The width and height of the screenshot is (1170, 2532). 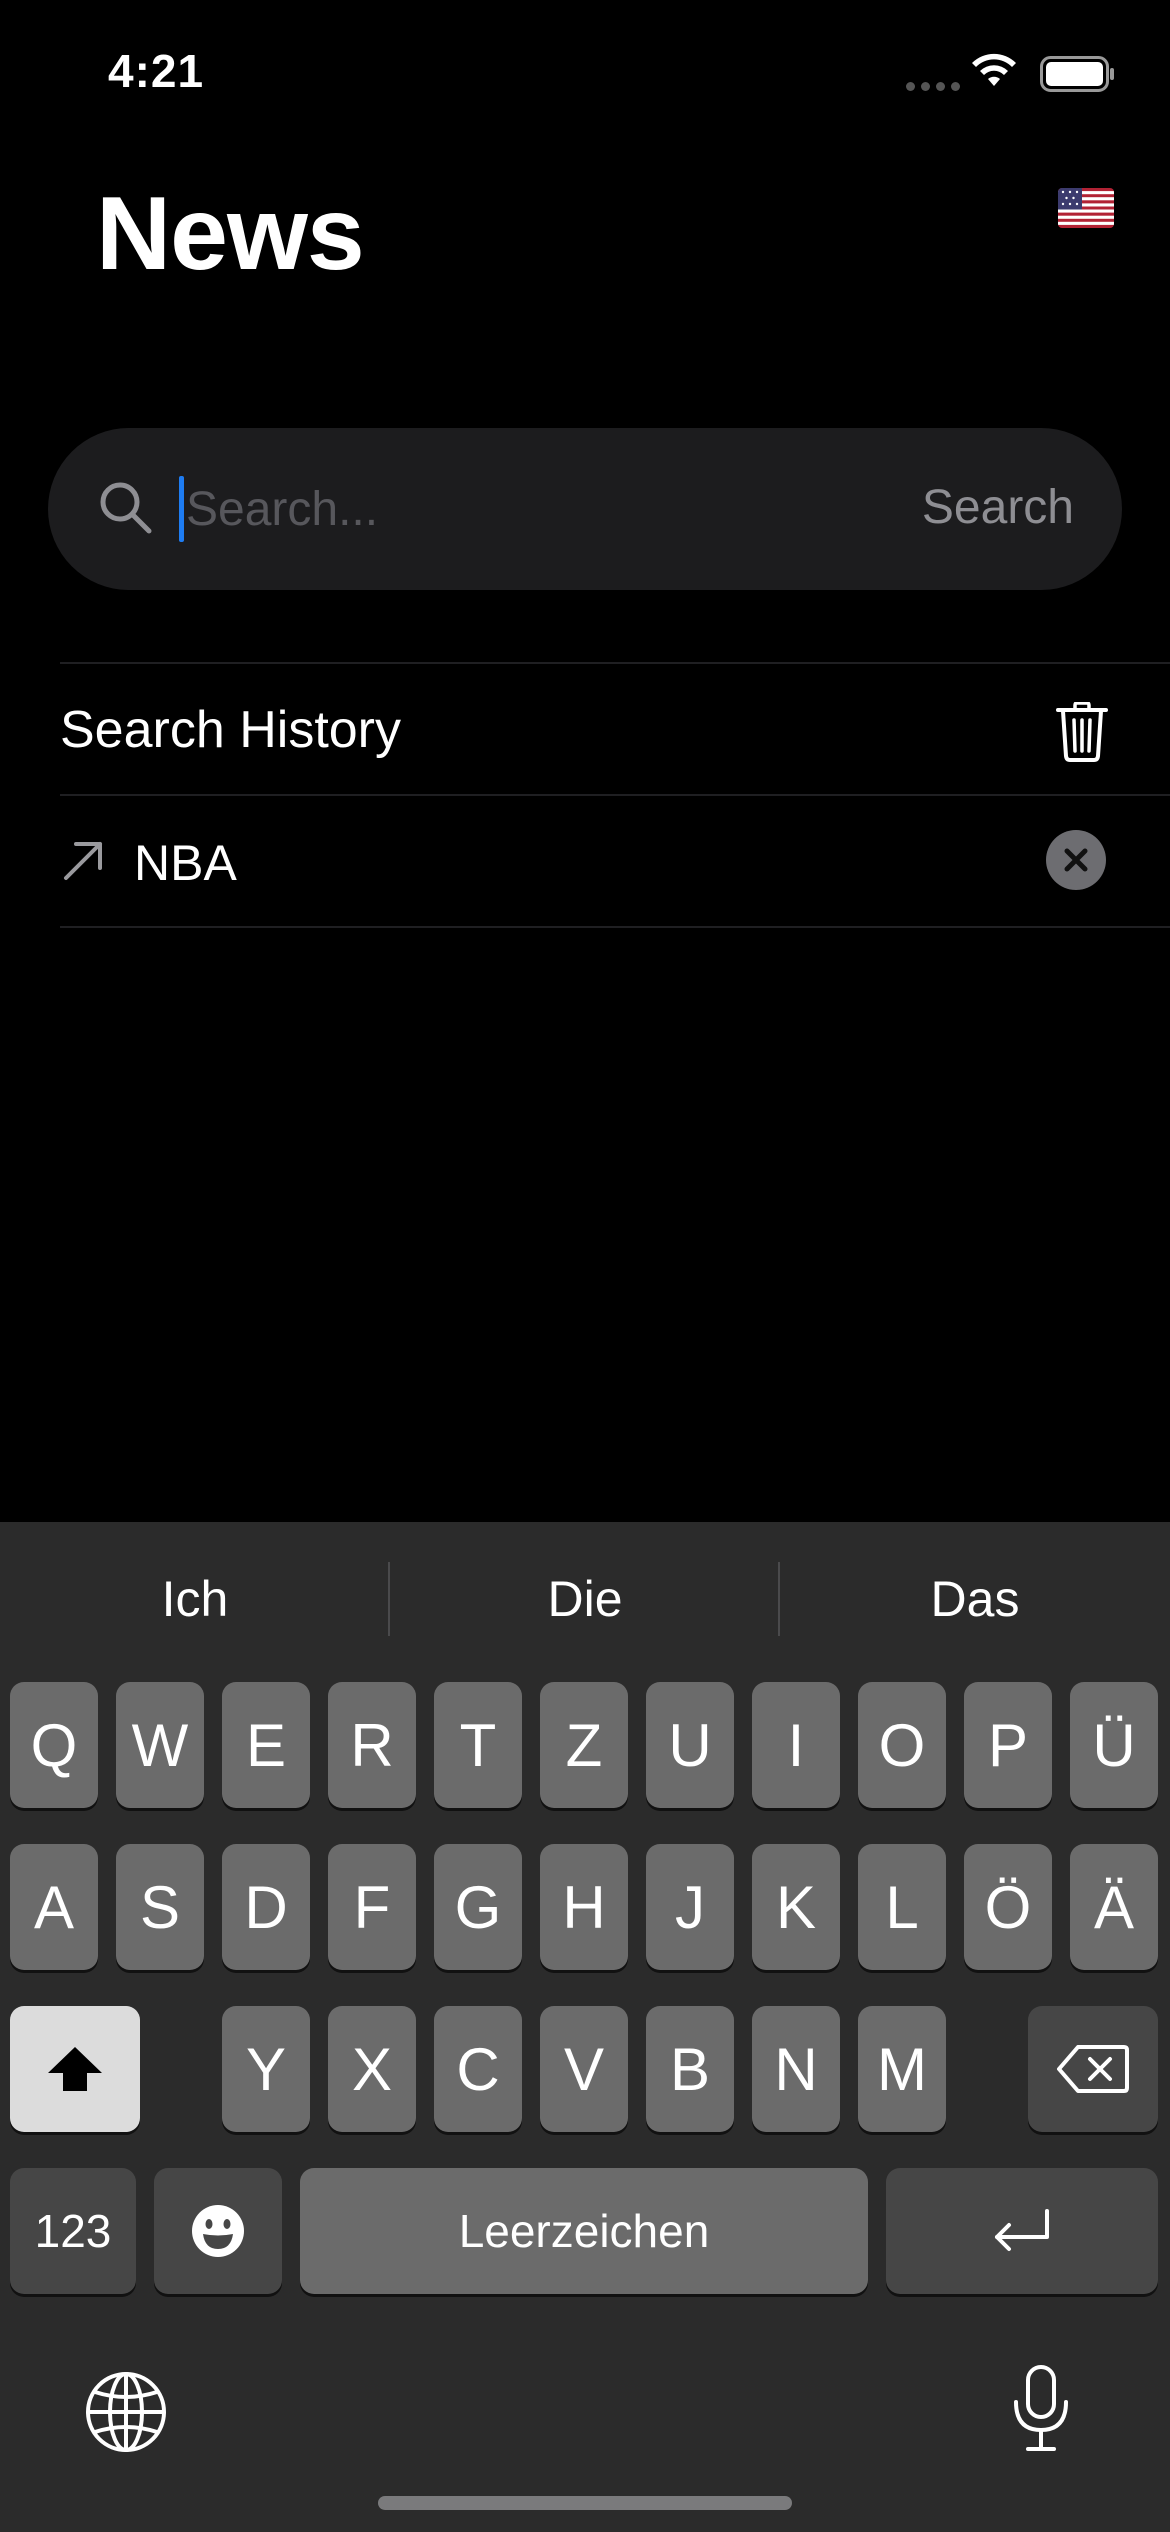 What do you see at coordinates (690, 1745) in the screenshot?
I see `key: U` at bounding box center [690, 1745].